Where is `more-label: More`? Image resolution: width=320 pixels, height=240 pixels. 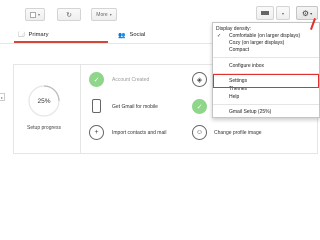
more-label: More is located at coordinates (102, 14).